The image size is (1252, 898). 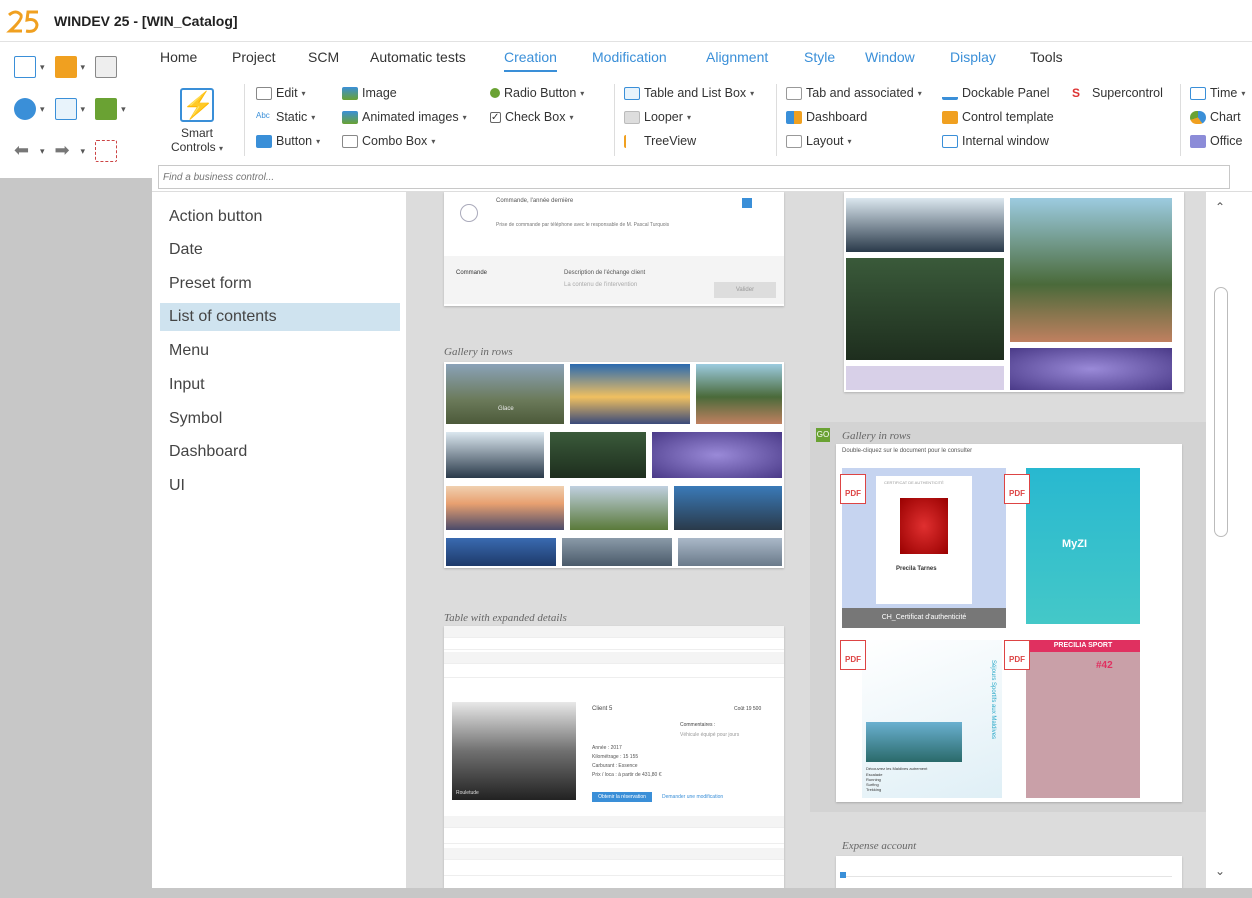 I want to click on supercontrol-button: S Supercontrol, so click(x=1117, y=93).